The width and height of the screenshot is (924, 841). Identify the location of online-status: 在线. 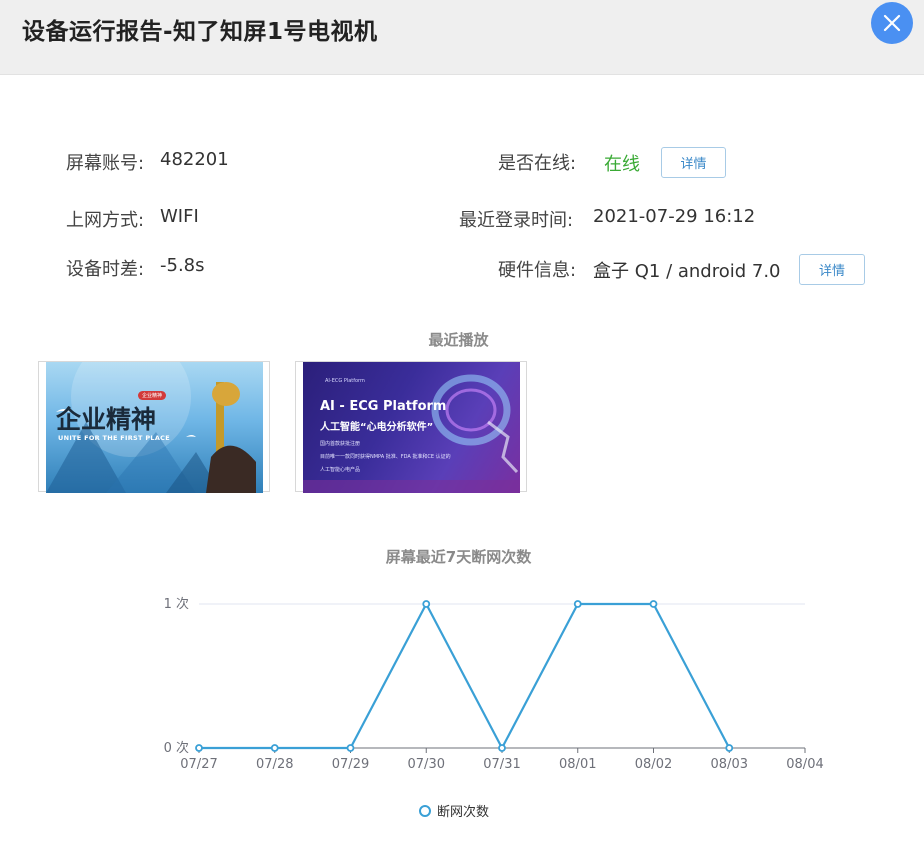
(622, 164).